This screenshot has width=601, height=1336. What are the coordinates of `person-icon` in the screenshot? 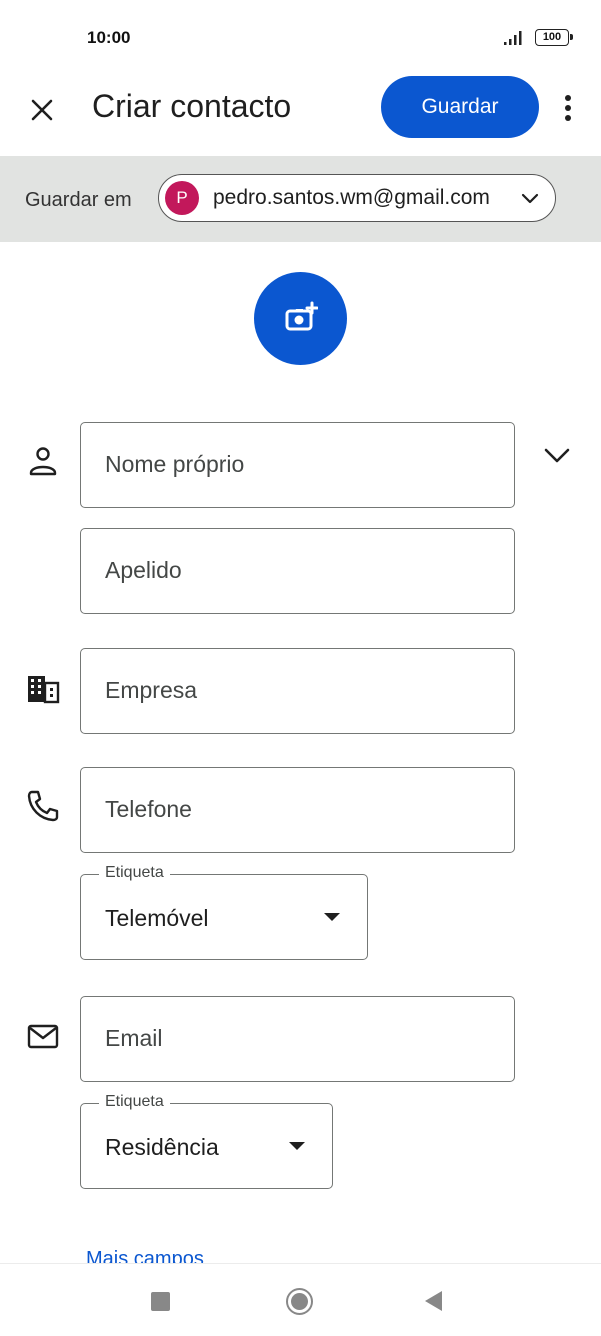 It's located at (43, 461).